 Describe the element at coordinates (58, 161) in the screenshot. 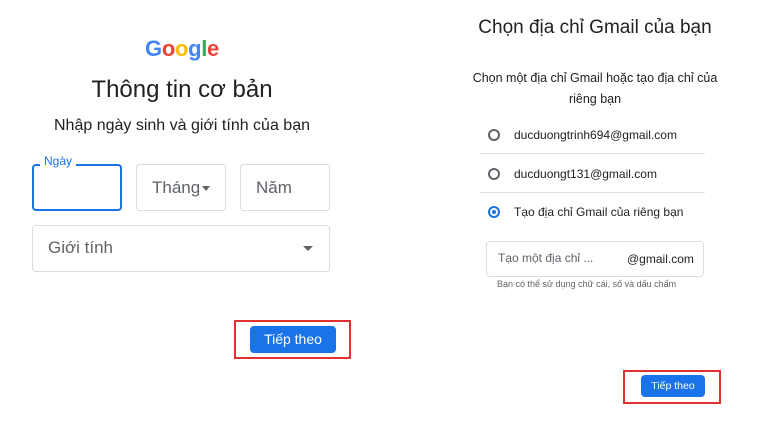

I see `day-input-label: Ngày` at that location.